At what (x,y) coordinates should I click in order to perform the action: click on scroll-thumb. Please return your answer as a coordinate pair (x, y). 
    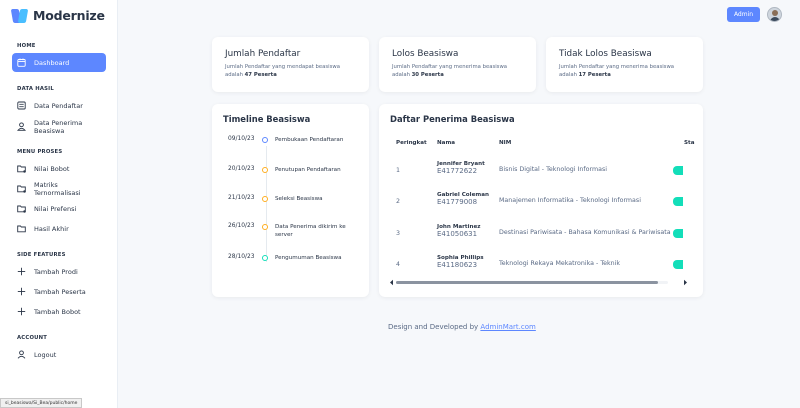
    Looking at the image, I should click on (527, 282).